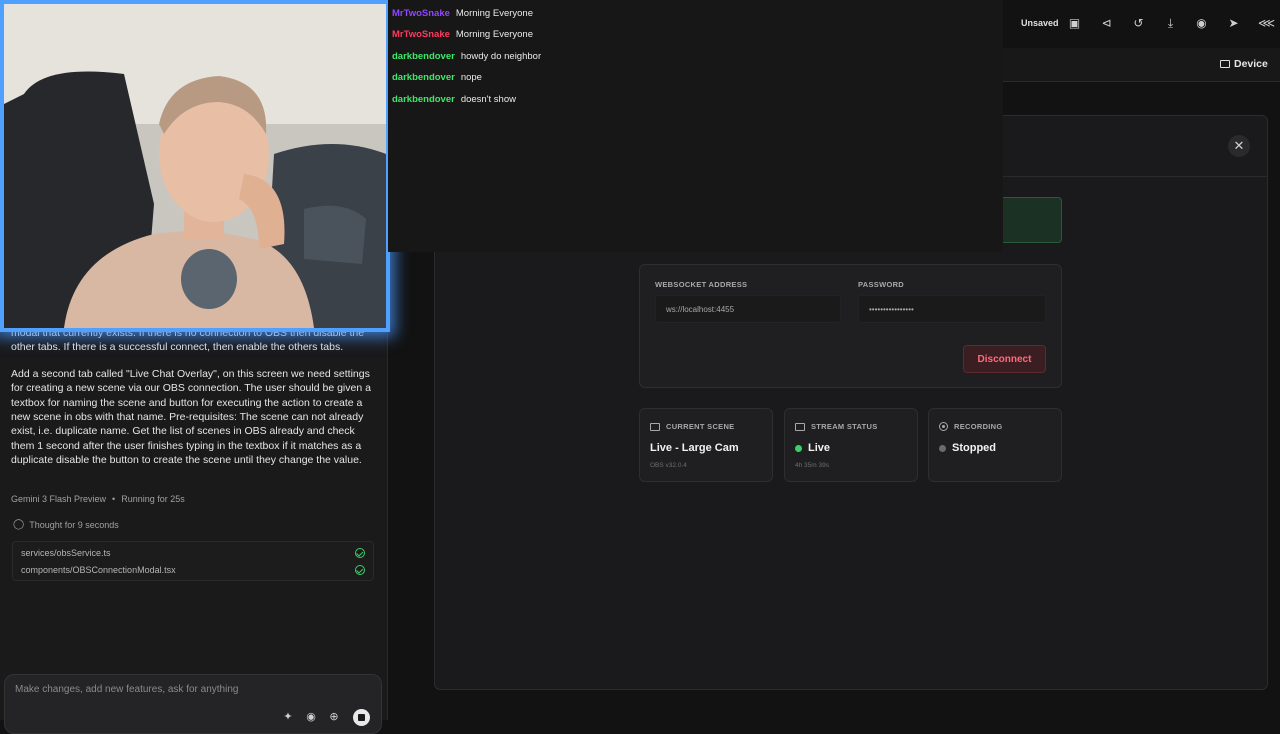 Image resolution: width=1280 pixels, height=734 pixels. Describe the element at coordinates (668, 465) in the screenshot. I see `obs-version: OBS v32.0.4` at that location.